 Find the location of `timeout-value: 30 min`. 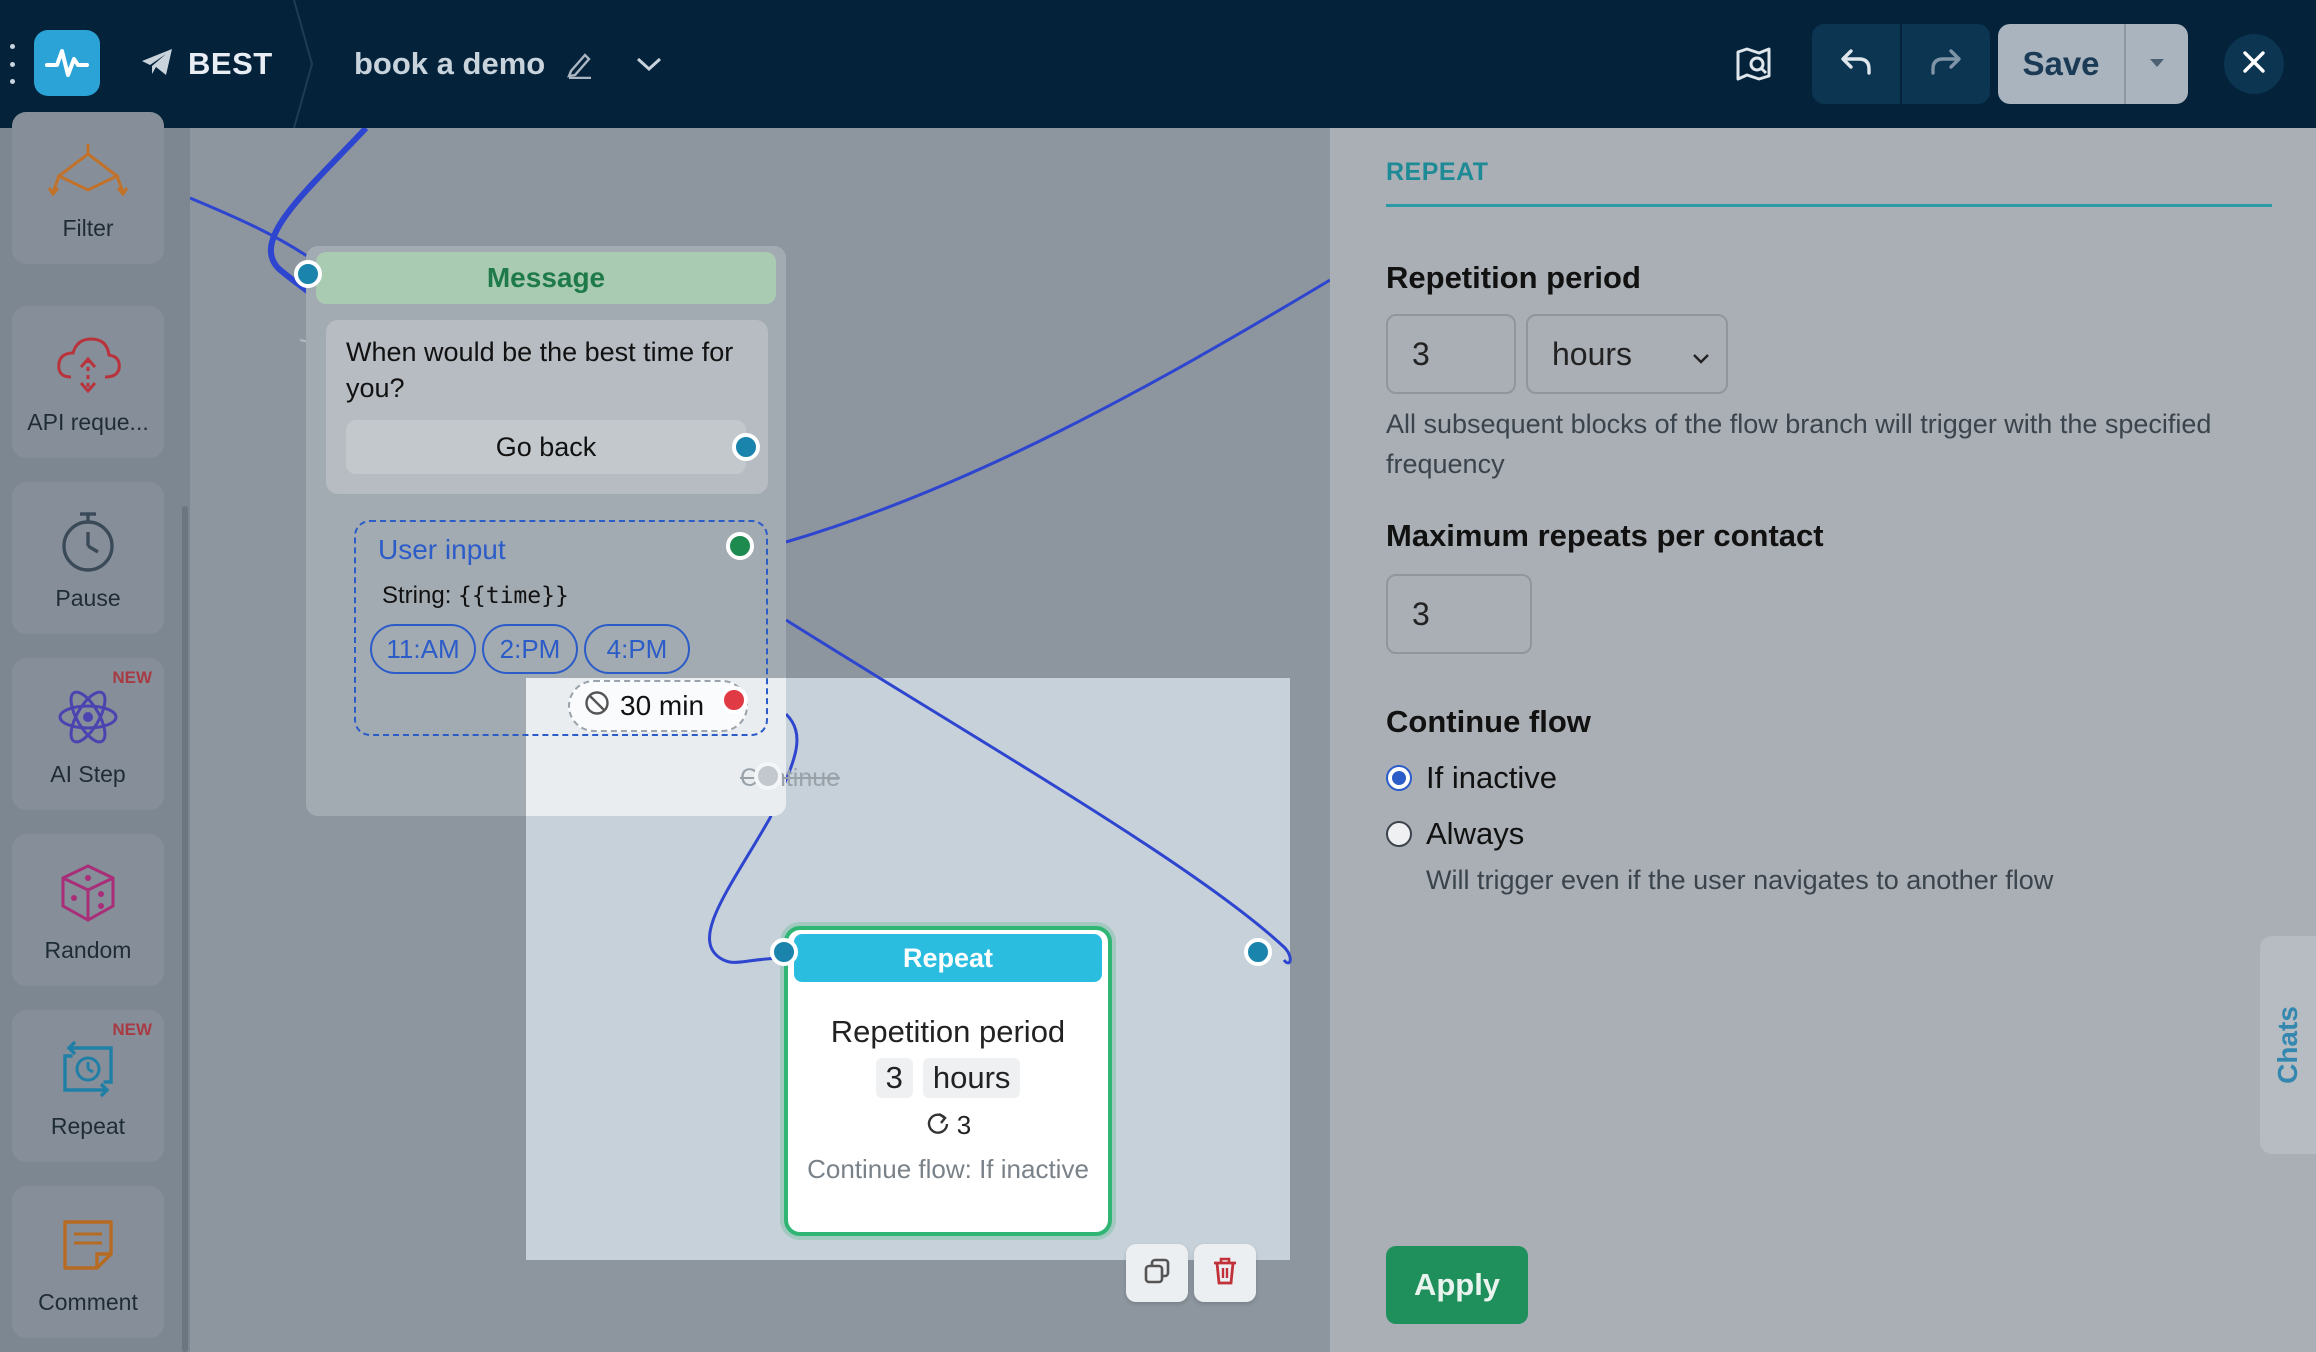

timeout-value: 30 min is located at coordinates (662, 705).